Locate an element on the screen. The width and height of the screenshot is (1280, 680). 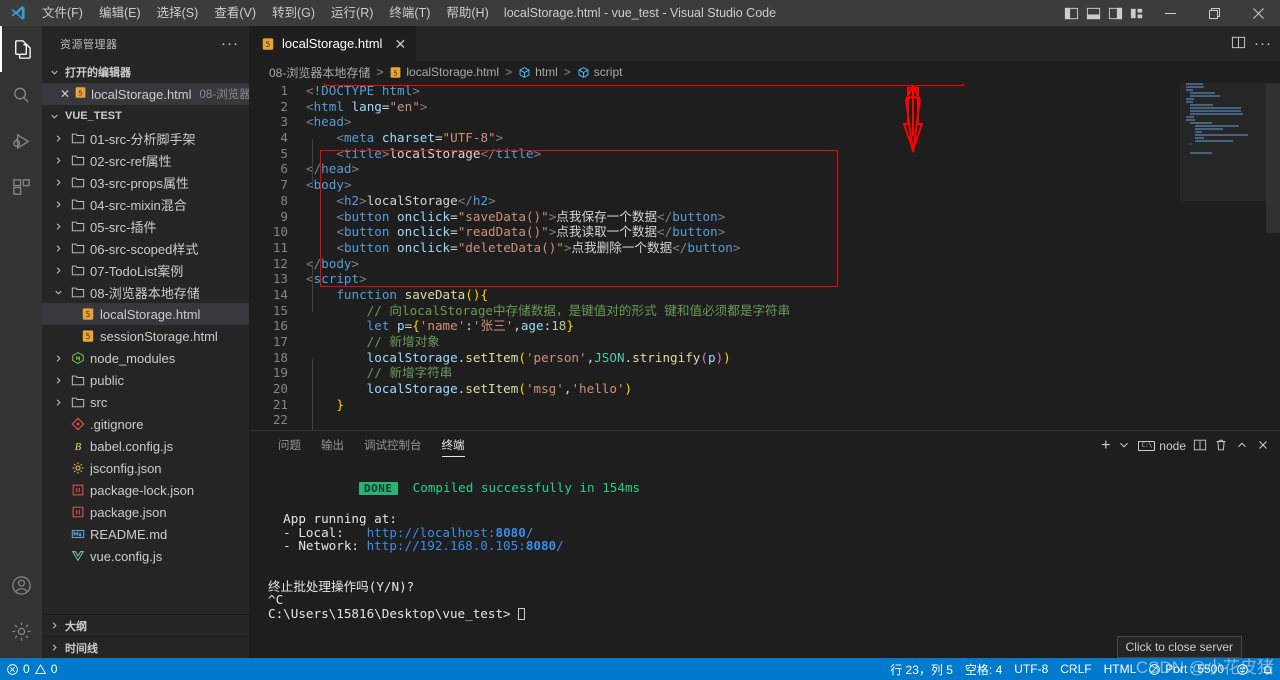
terminal-shell-selector: C:\ node is located at coordinates (1162, 446).